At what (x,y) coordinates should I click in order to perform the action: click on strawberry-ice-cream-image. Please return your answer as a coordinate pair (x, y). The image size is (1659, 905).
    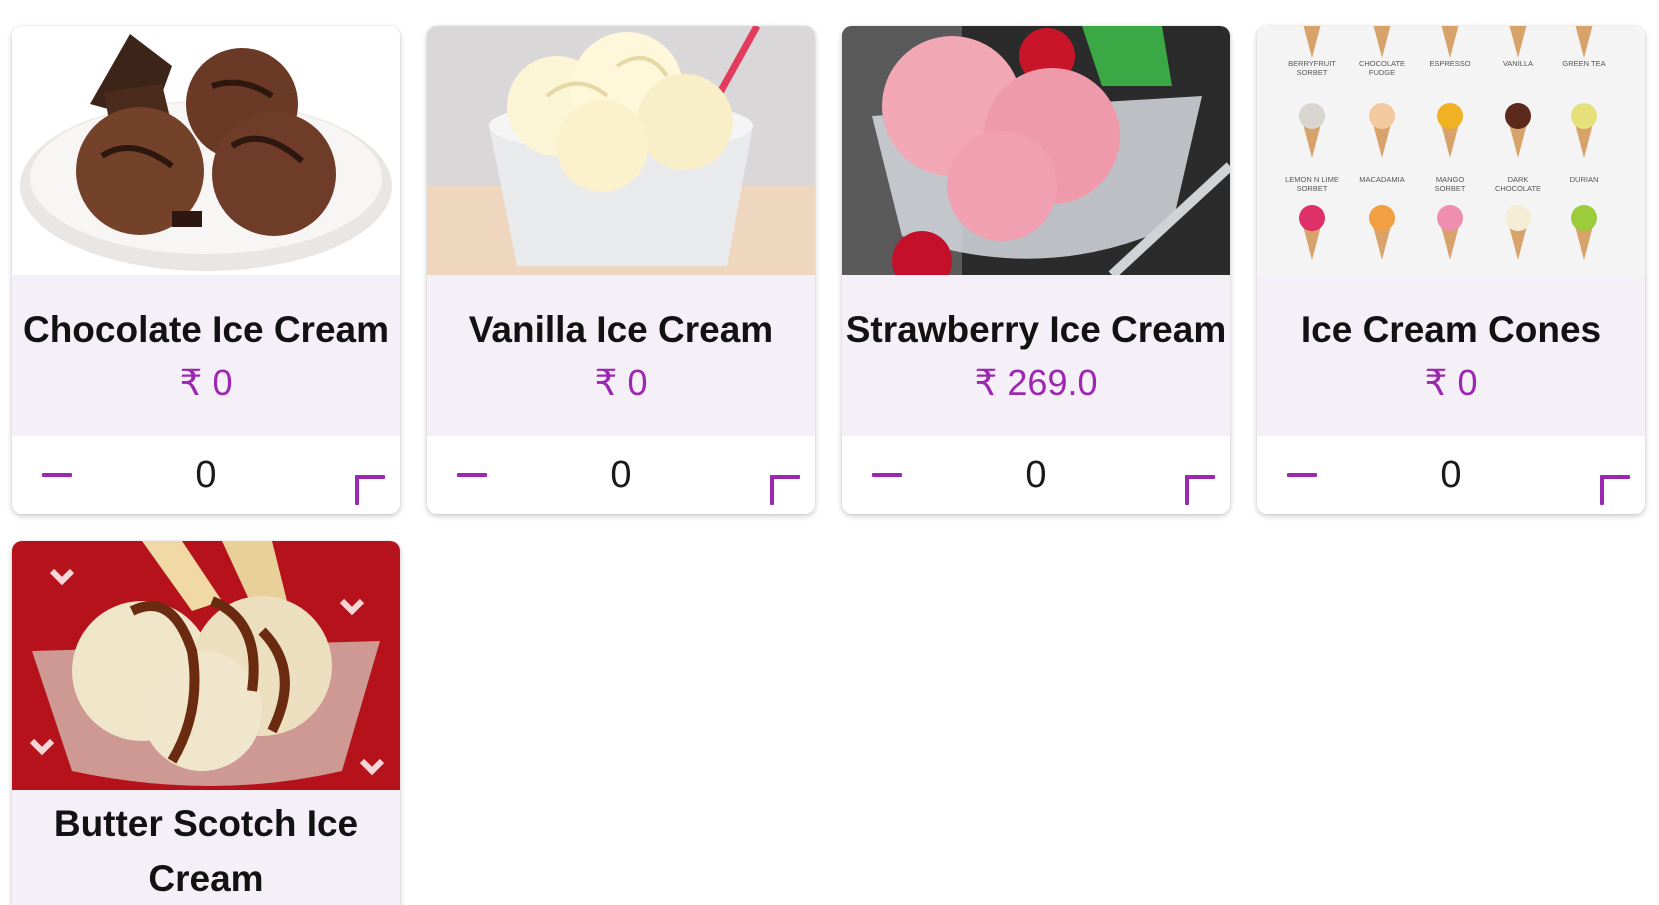
    Looking at the image, I should click on (1036, 150).